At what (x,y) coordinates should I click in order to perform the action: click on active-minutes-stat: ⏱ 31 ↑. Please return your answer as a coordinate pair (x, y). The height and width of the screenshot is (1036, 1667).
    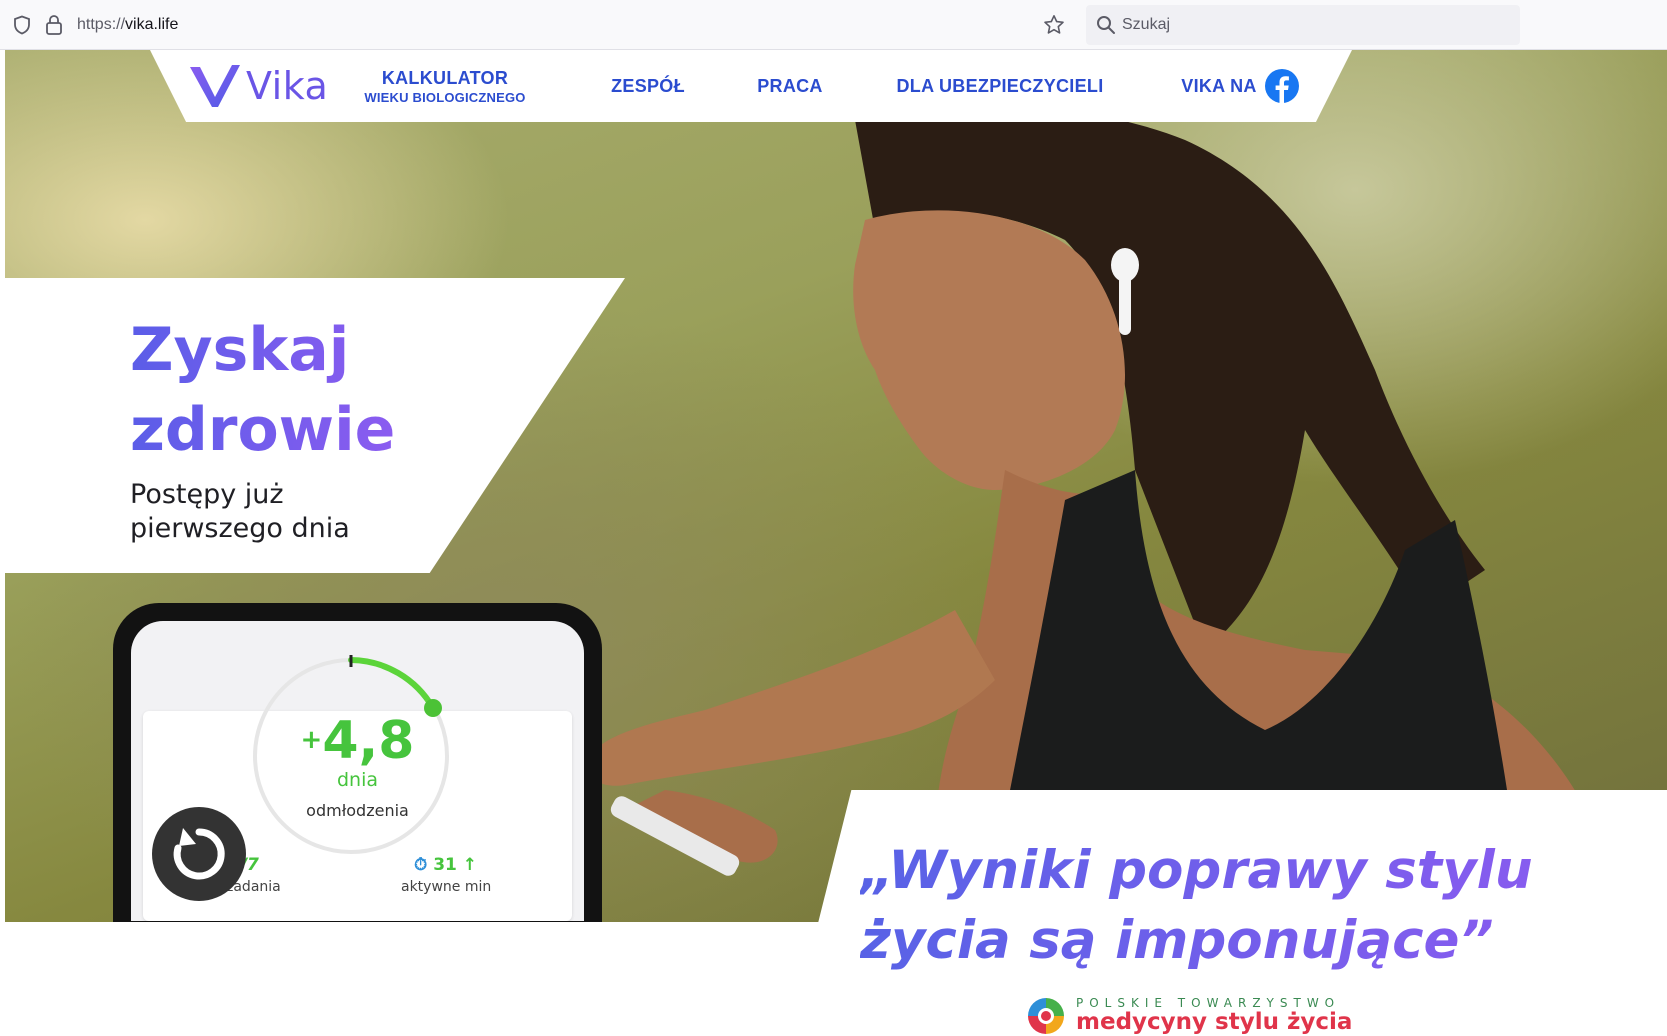
    Looking at the image, I should click on (445, 865).